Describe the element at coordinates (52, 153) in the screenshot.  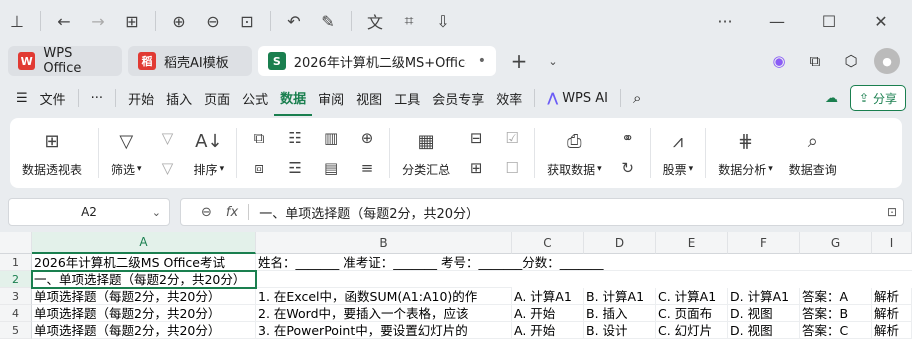
I see `pivot-table-button: ⊞ 数据透视表` at that location.